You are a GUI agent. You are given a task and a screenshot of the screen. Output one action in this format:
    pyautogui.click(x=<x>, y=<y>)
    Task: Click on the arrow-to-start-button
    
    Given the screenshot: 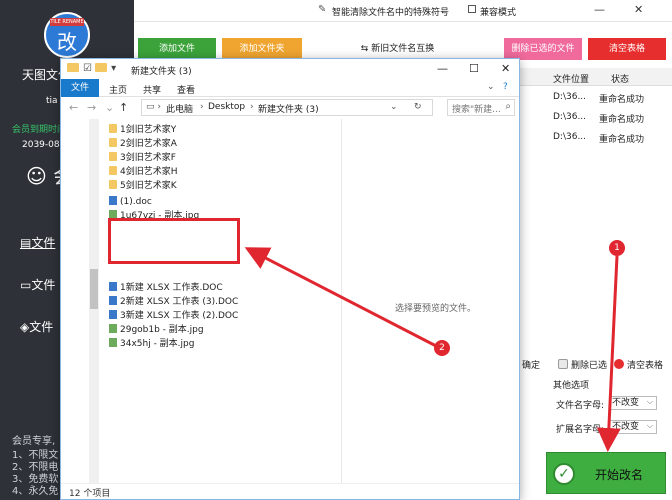 What is the action you would take?
    pyautogui.click(x=608, y=353)
    